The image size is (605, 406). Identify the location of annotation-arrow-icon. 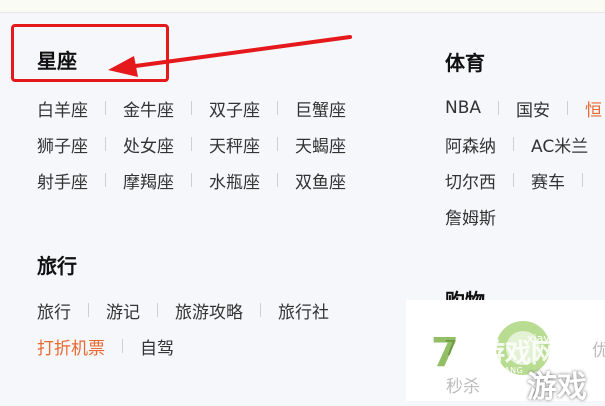
(230, 56).